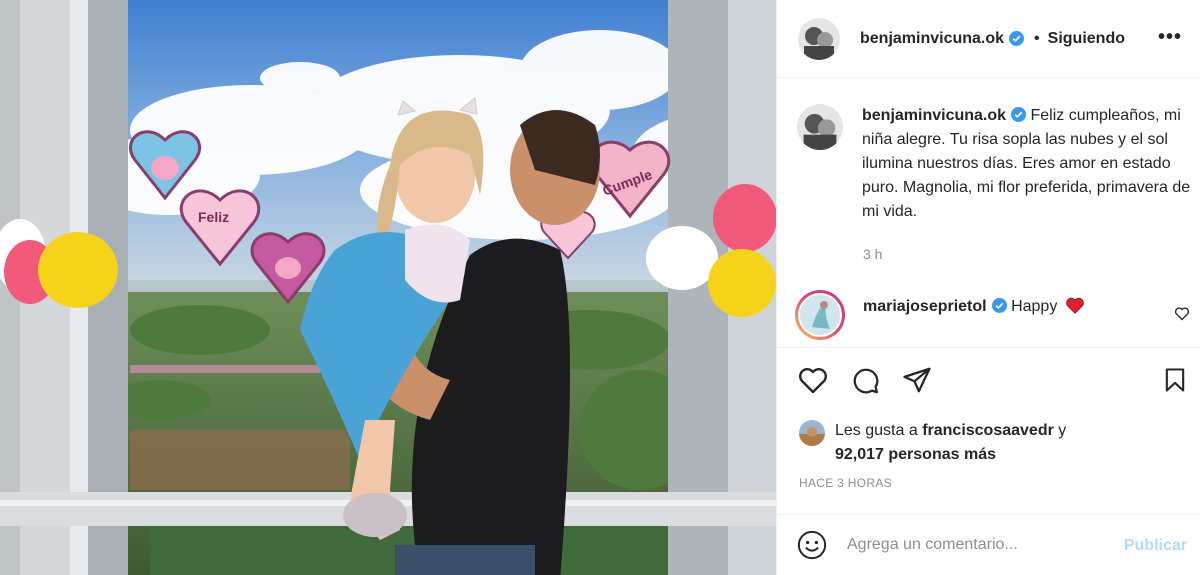 This screenshot has height=575, width=1200. I want to click on comment-box: Publicar, so click(988, 545).